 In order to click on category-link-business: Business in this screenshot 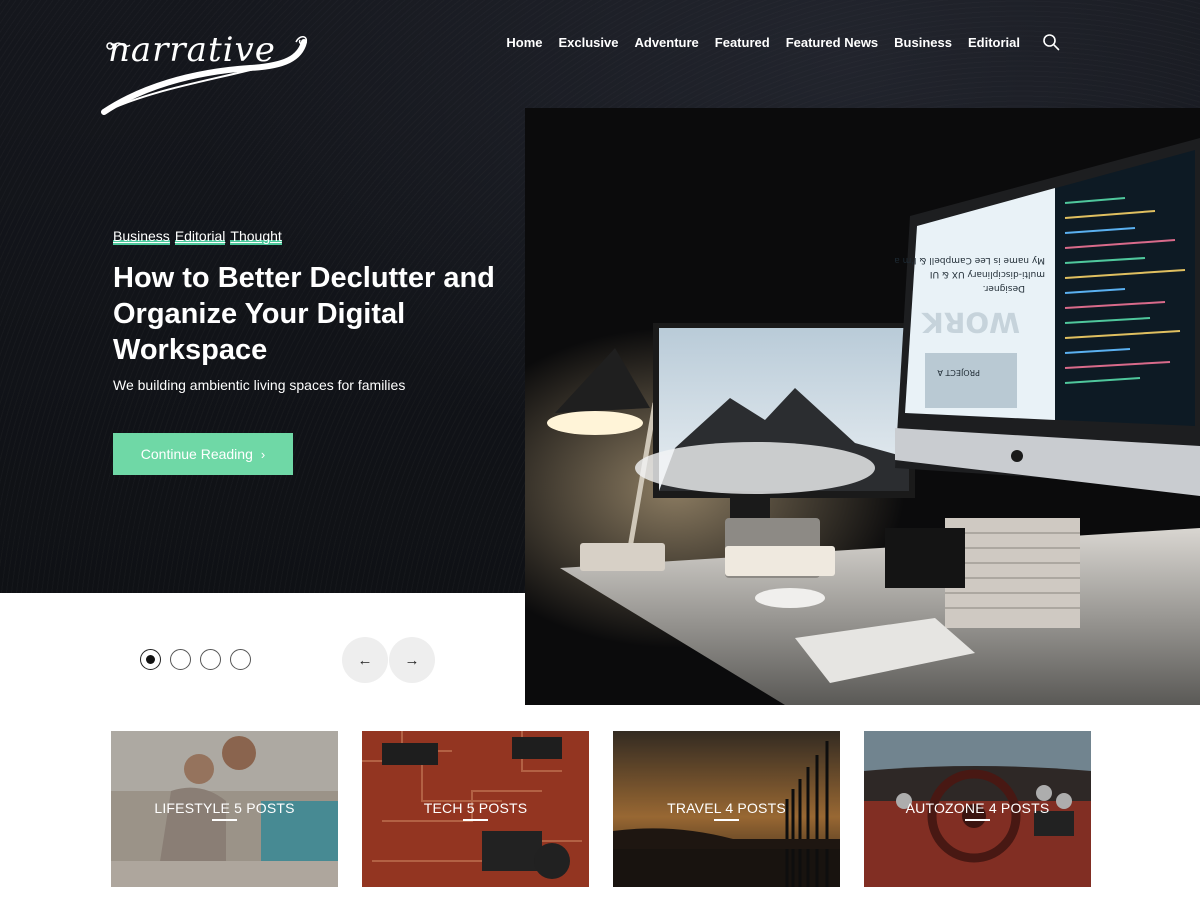, I will do `click(141, 236)`.